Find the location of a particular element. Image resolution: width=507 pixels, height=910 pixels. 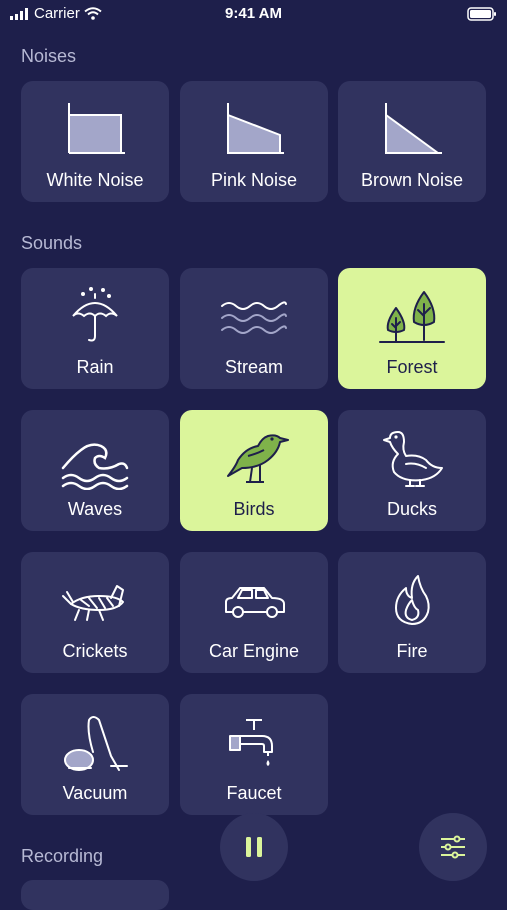

tile-label: Waves is located at coordinates (95, 509).